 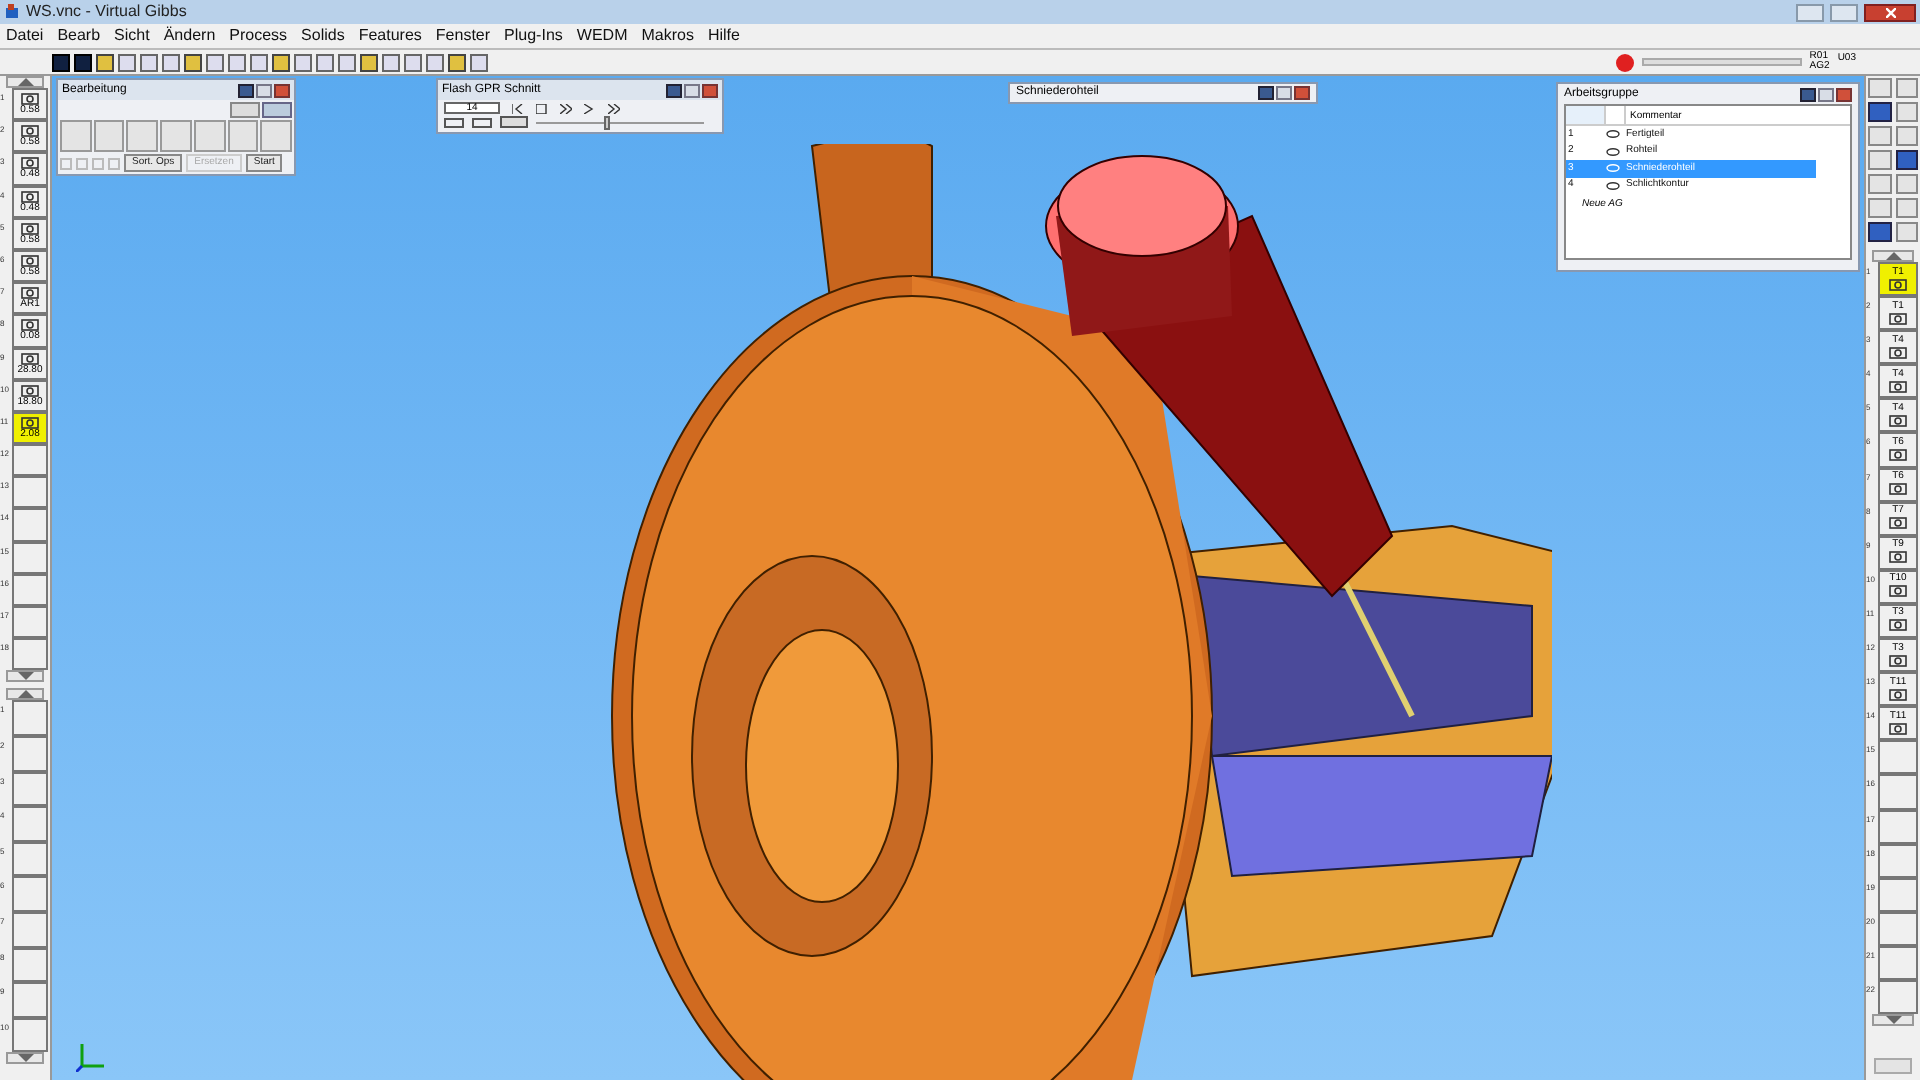 I want to click on minimize-button, so click(x=1810, y=12).